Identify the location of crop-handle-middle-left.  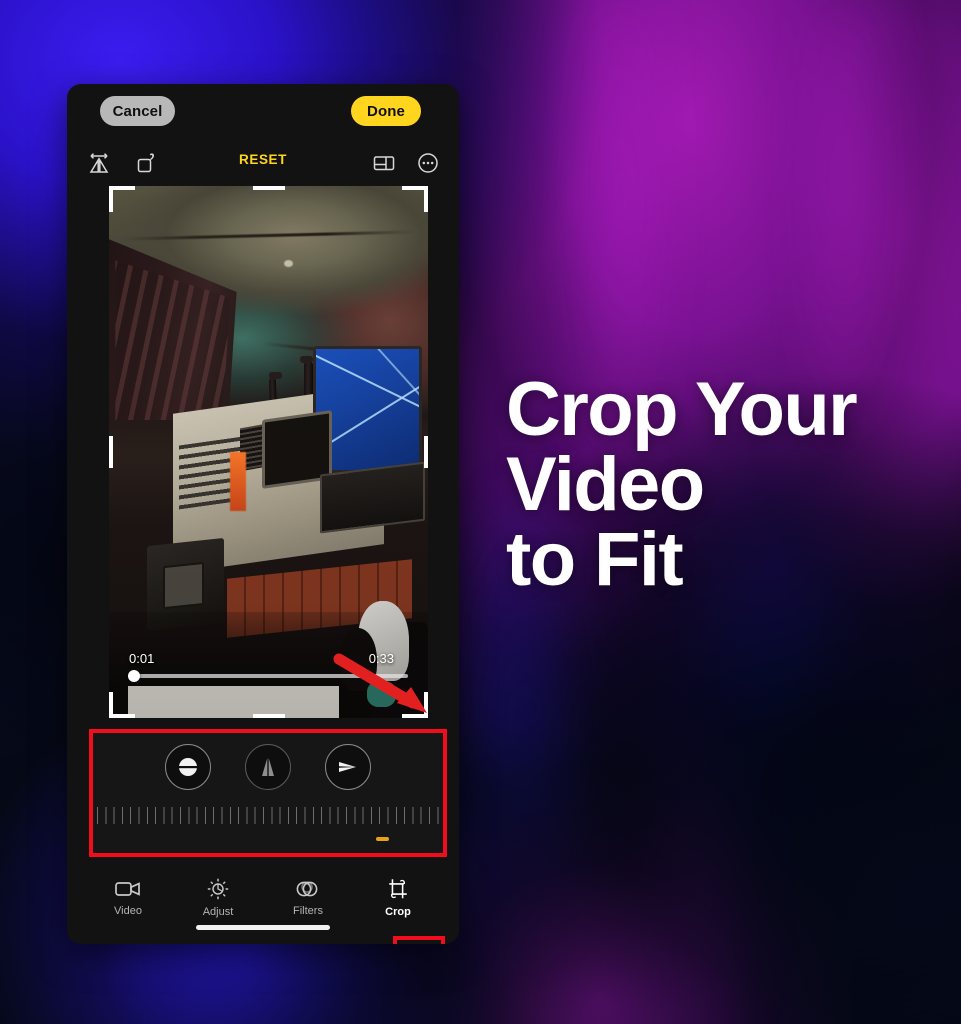
(111, 452).